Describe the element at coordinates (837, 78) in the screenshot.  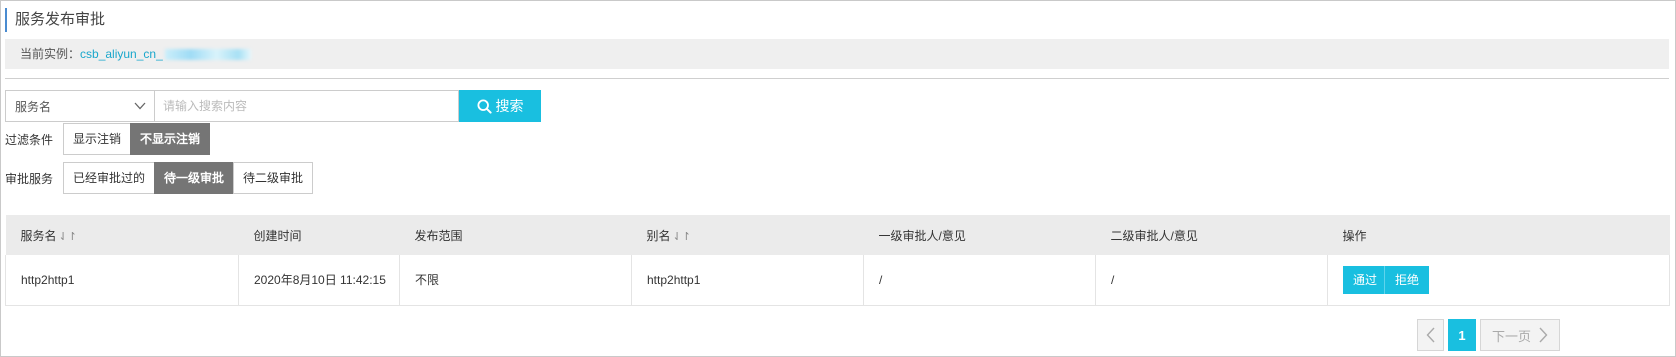
I see `divider` at that location.